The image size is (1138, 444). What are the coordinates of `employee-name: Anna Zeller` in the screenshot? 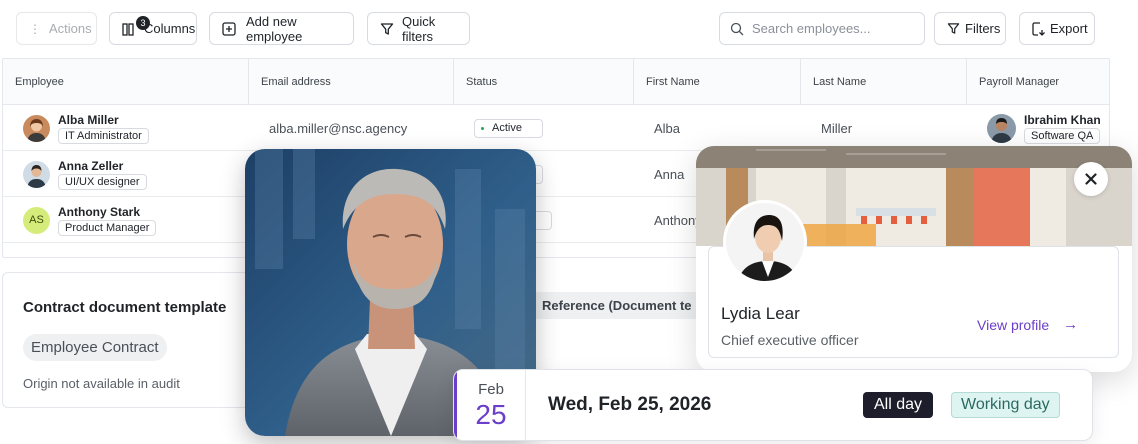 It's located at (91, 165).